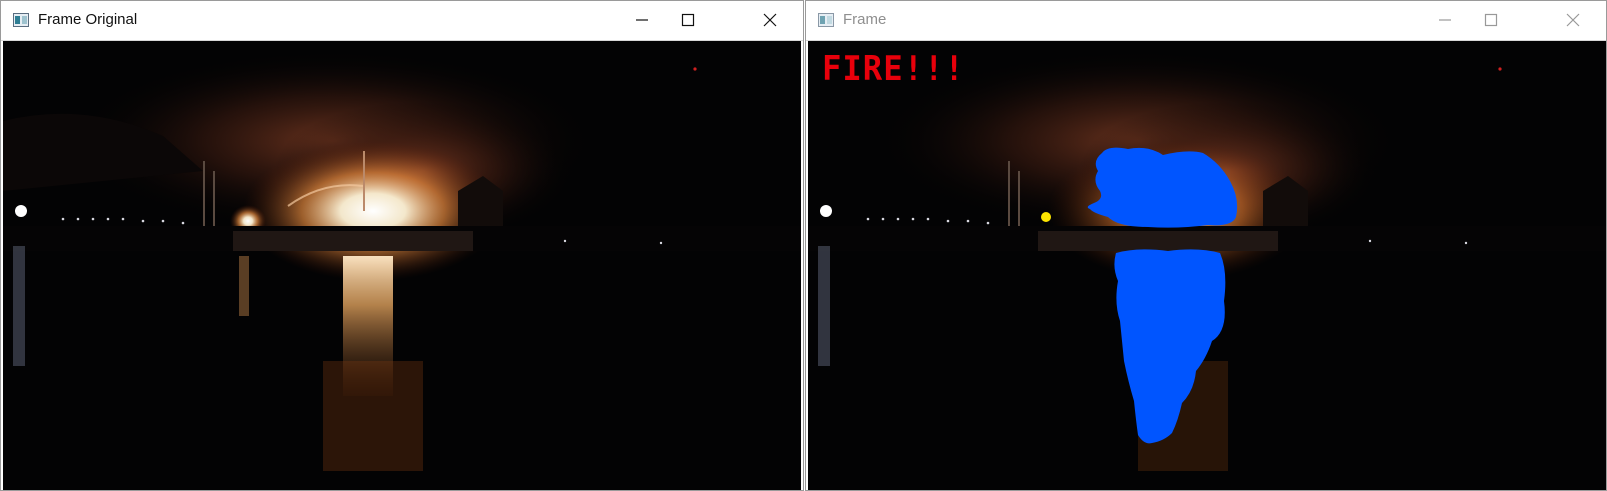 This screenshot has width=1607, height=491. What do you see at coordinates (1206, 21) in the screenshot?
I see `title-bar: Frame` at bounding box center [1206, 21].